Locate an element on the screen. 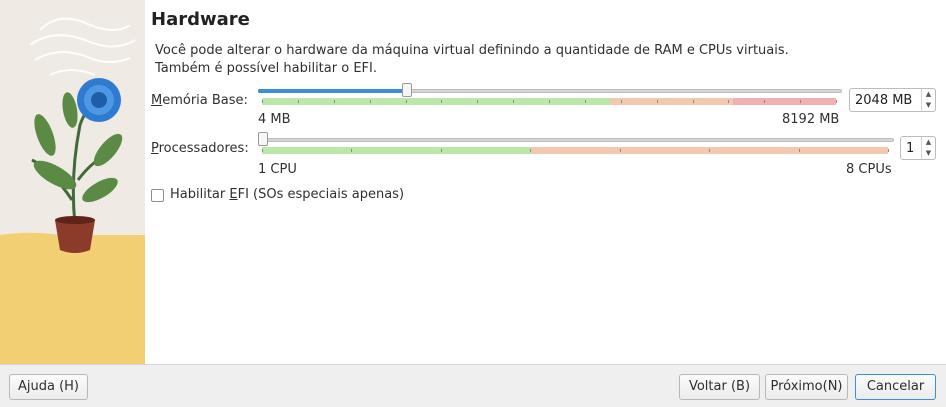 The height and width of the screenshot is (407, 946). memory-slider-fill is located at coordinates (332, 91).